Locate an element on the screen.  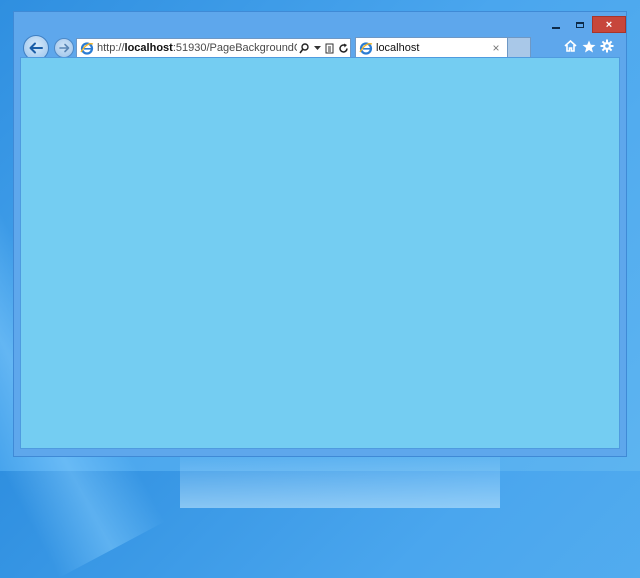
maximize-icon is located at coordinates (580, 24).